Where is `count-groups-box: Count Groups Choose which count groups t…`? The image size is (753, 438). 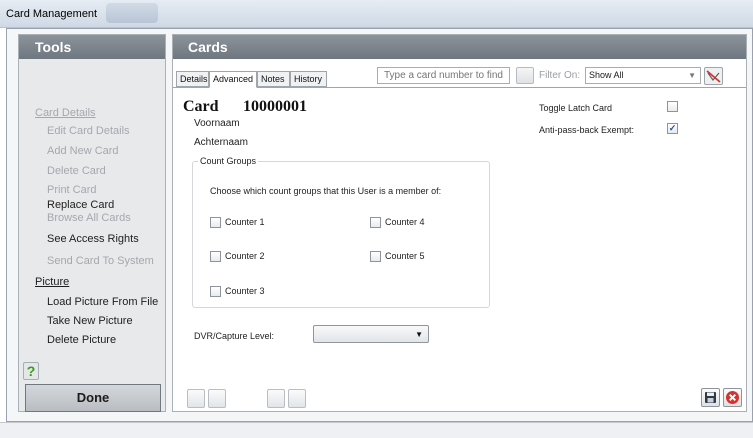
count-groups-box: Count Groups Choose which count groups t… is located at coordinates (341, 232).